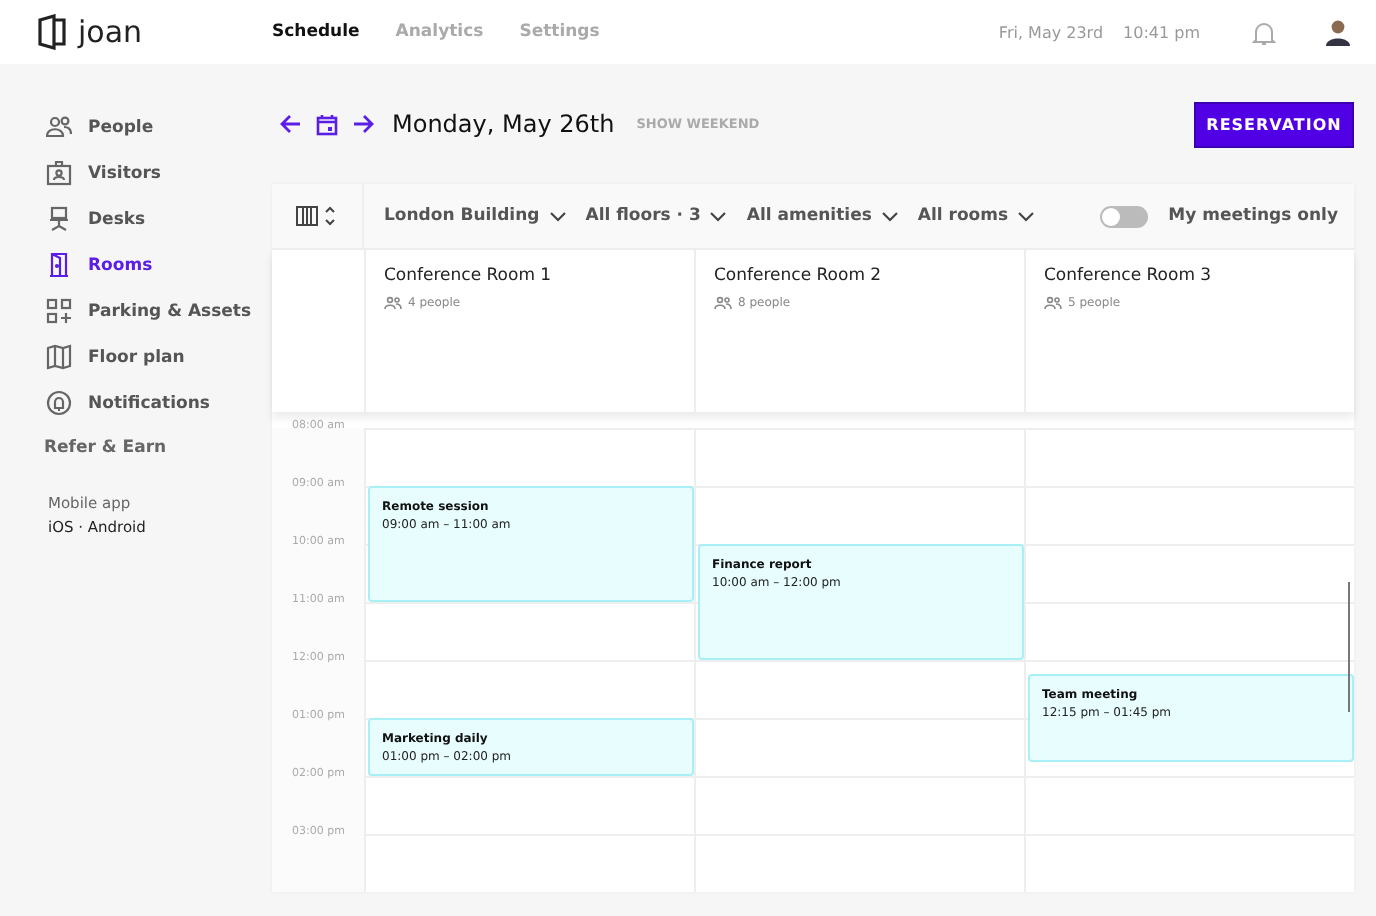 The image size is (1376, 916). What do you see at coordinates (136, 173) in the screenshot?
I see `sidebar-item: Visitors` at bounding box center [136, 173].